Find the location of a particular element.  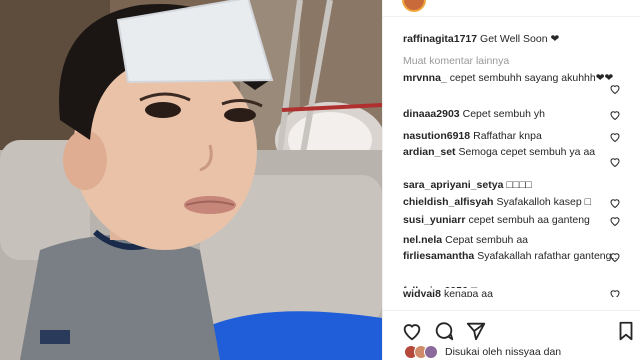

post-caption: raffinagita1717 Get Well Soon ❤ is located at coordinates (519, 39).